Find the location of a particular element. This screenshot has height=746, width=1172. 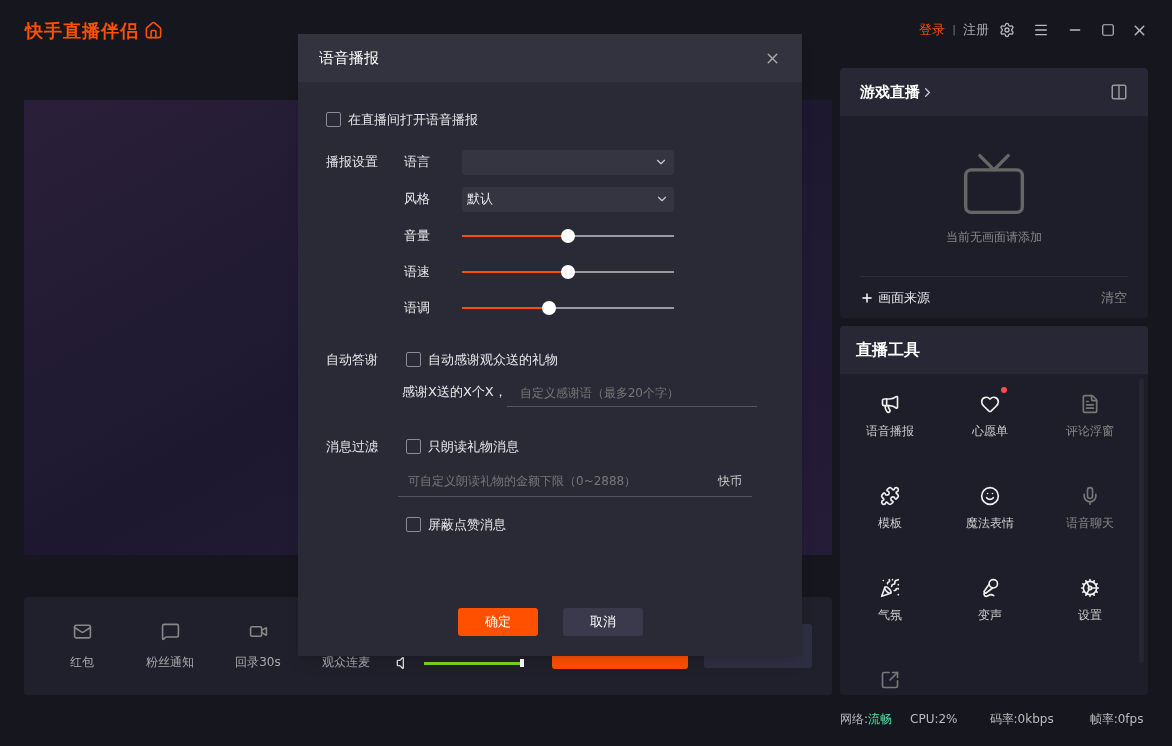

tool-label: 心愿单 is located at coordinates (990, 431).